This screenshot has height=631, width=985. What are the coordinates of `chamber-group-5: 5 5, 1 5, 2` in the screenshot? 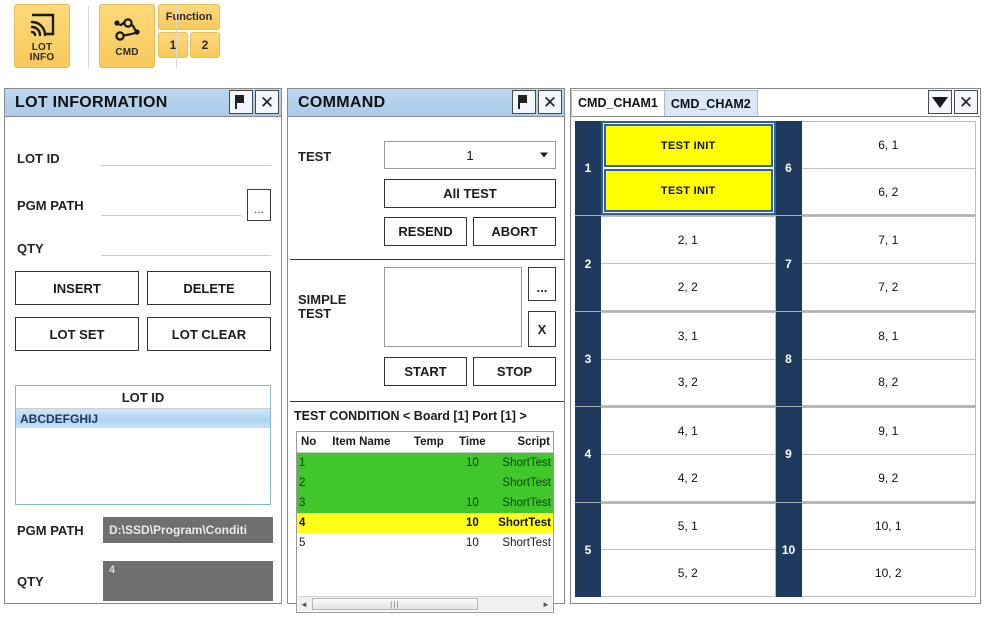 It's located at (675, 550).